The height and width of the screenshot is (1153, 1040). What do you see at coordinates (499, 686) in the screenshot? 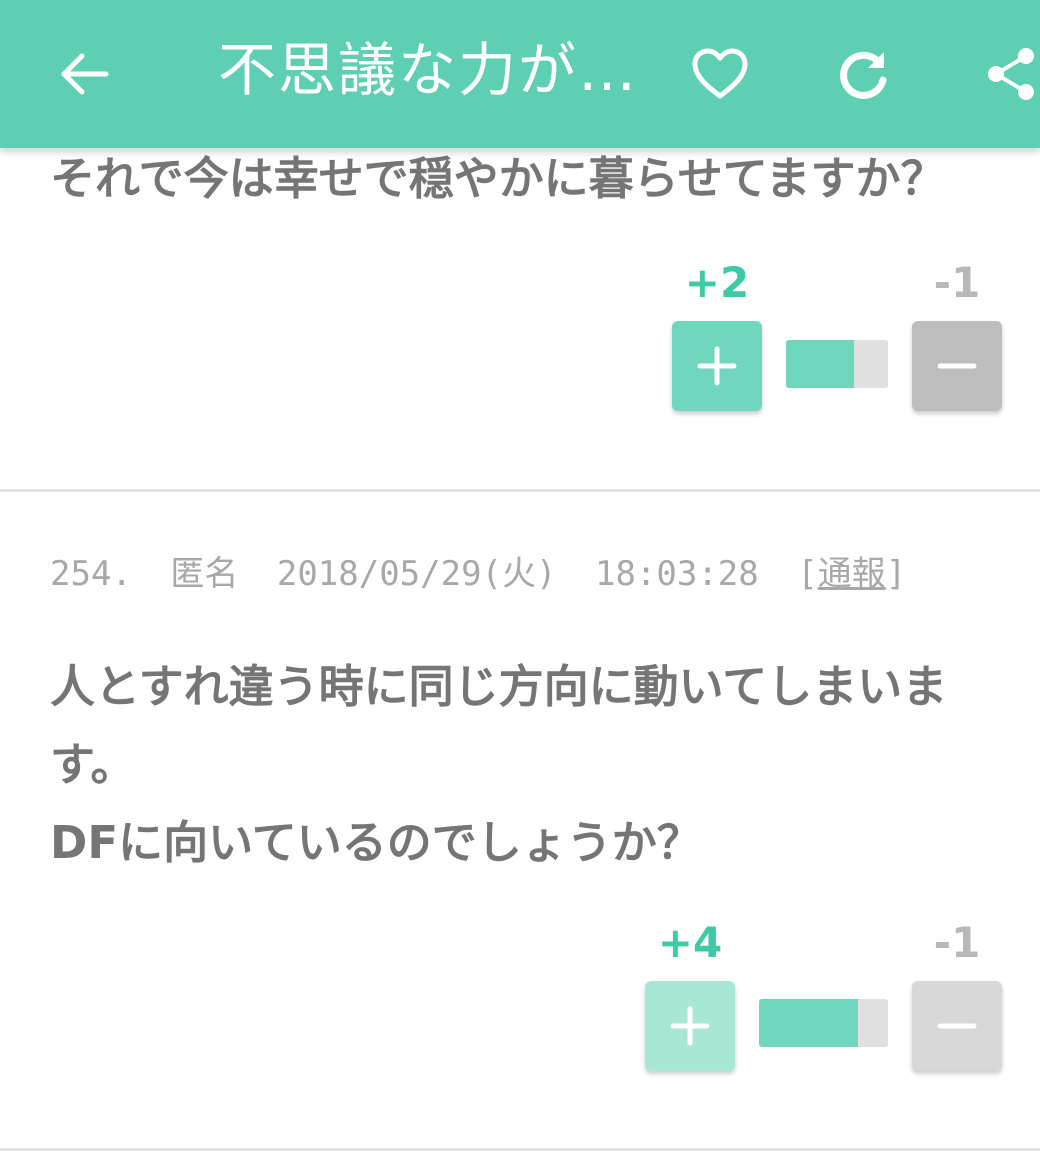
I see `comment-line: 人とすれ違う時に同じ方向に動いてしまいま` at bounding box center [499, 686].